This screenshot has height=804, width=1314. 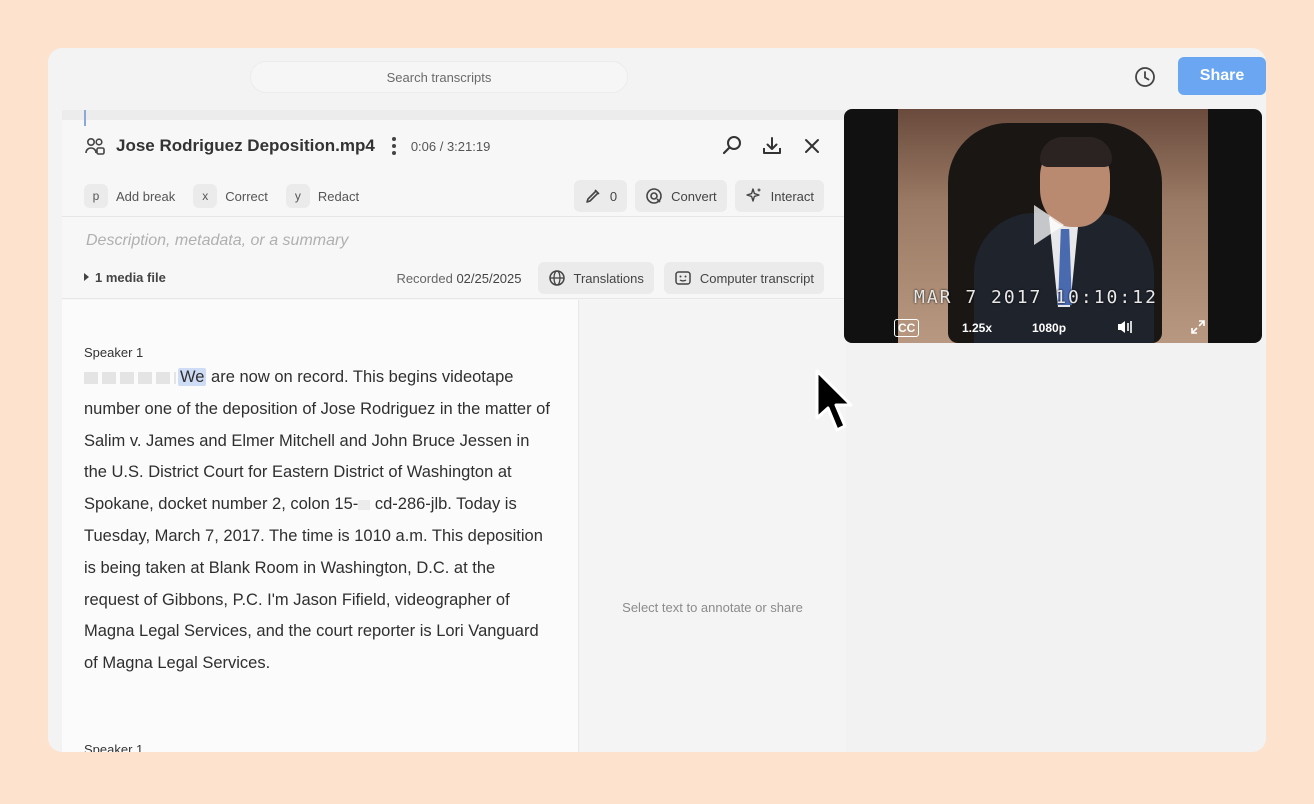 I want to click on correct-label: Correct, so click(x=246, y=196).